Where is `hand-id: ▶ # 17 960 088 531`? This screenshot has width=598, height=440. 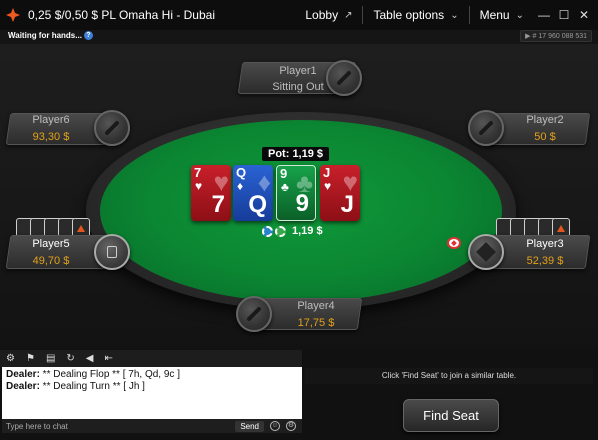
hand-id: ▶ # 17 960 088 531 is located at coordinates (556, 36).